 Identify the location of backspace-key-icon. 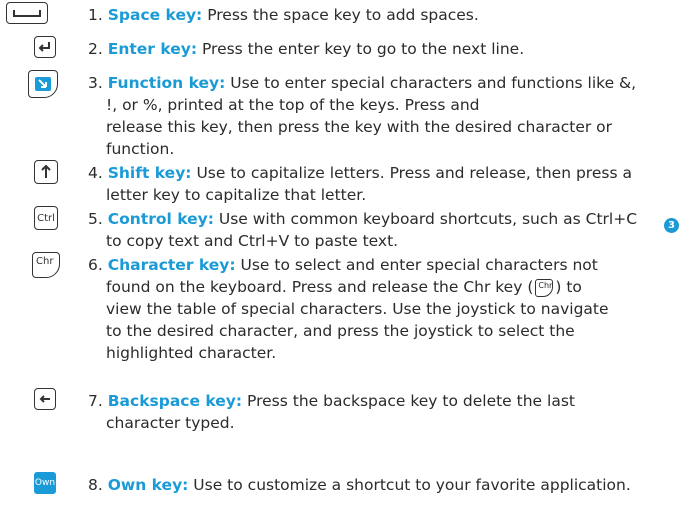
(45, 399).